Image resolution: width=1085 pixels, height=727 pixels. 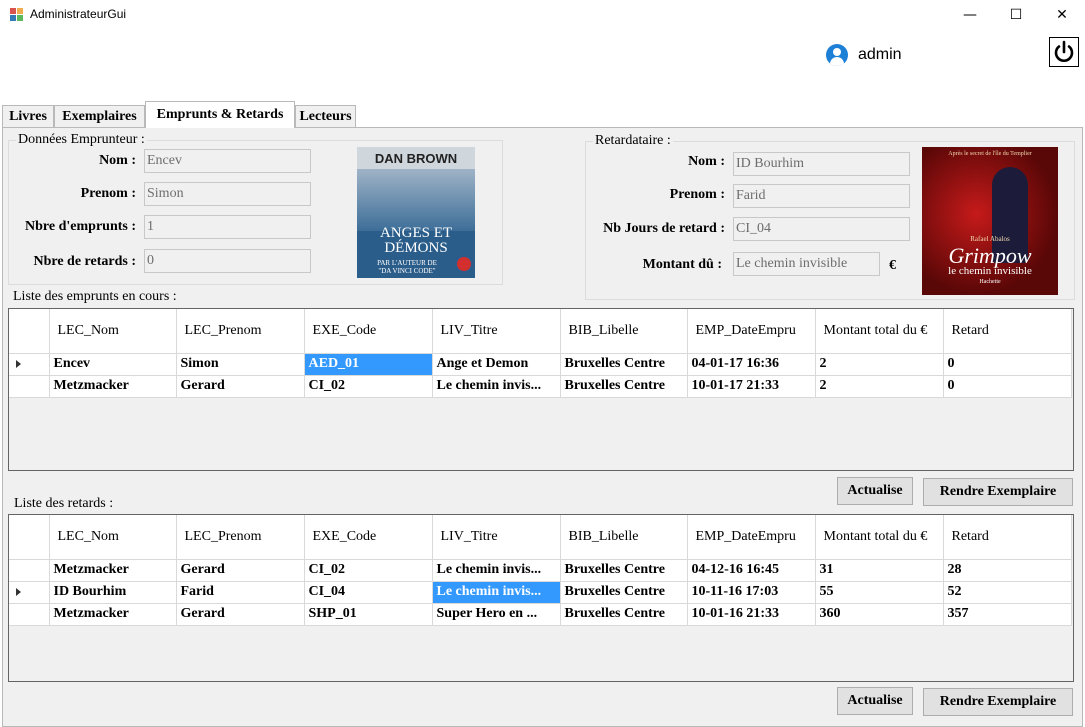 What do you see at coordinates (407, 271) in the screenshot?
I see `cover-subtitle-line2: "DA VINCI CODE"` at bounding box center [407, 271].